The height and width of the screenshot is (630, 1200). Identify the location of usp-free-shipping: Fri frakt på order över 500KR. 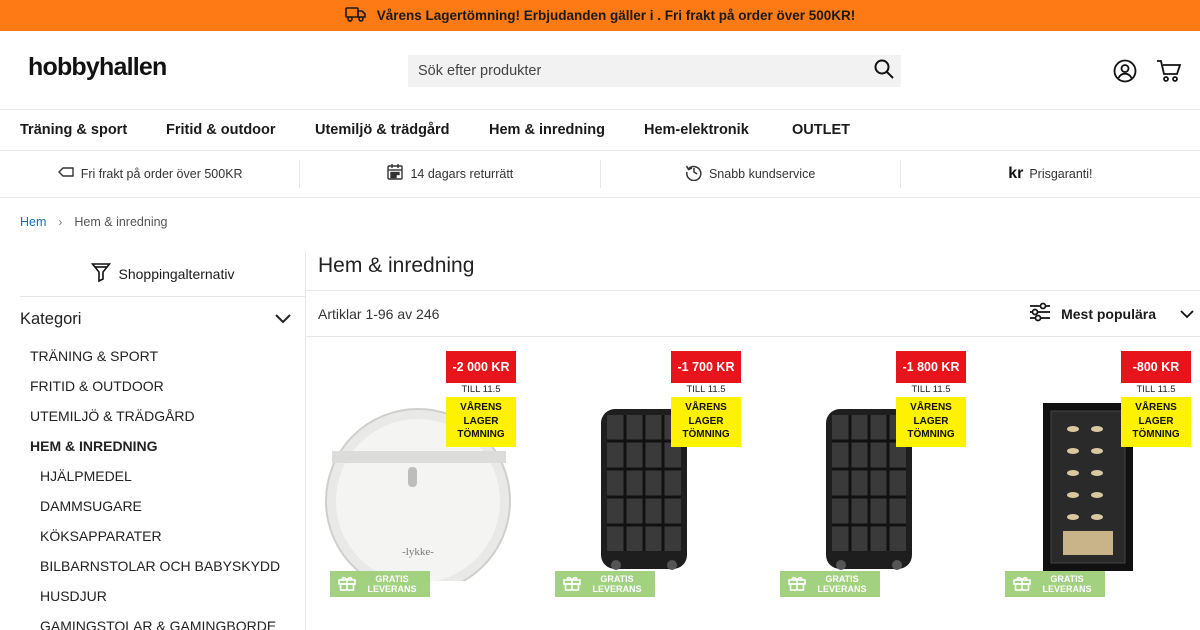
(150, 173).